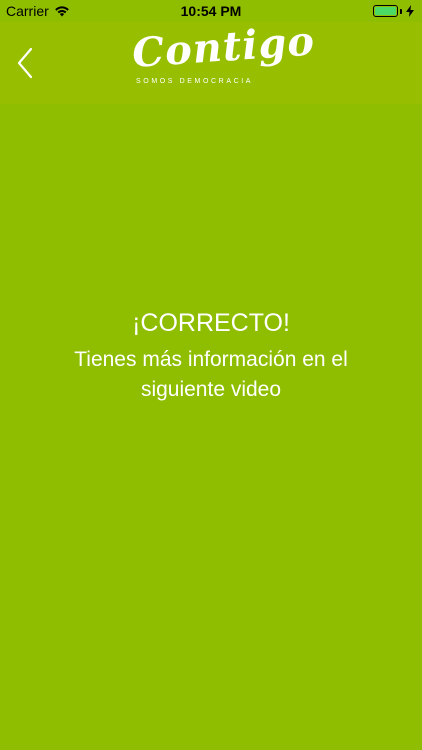 The height and width of the screenshot is (750, 422). I want to click on app-logo: Contigo SOMOS DEMOCRACIA, so click(223, 54).